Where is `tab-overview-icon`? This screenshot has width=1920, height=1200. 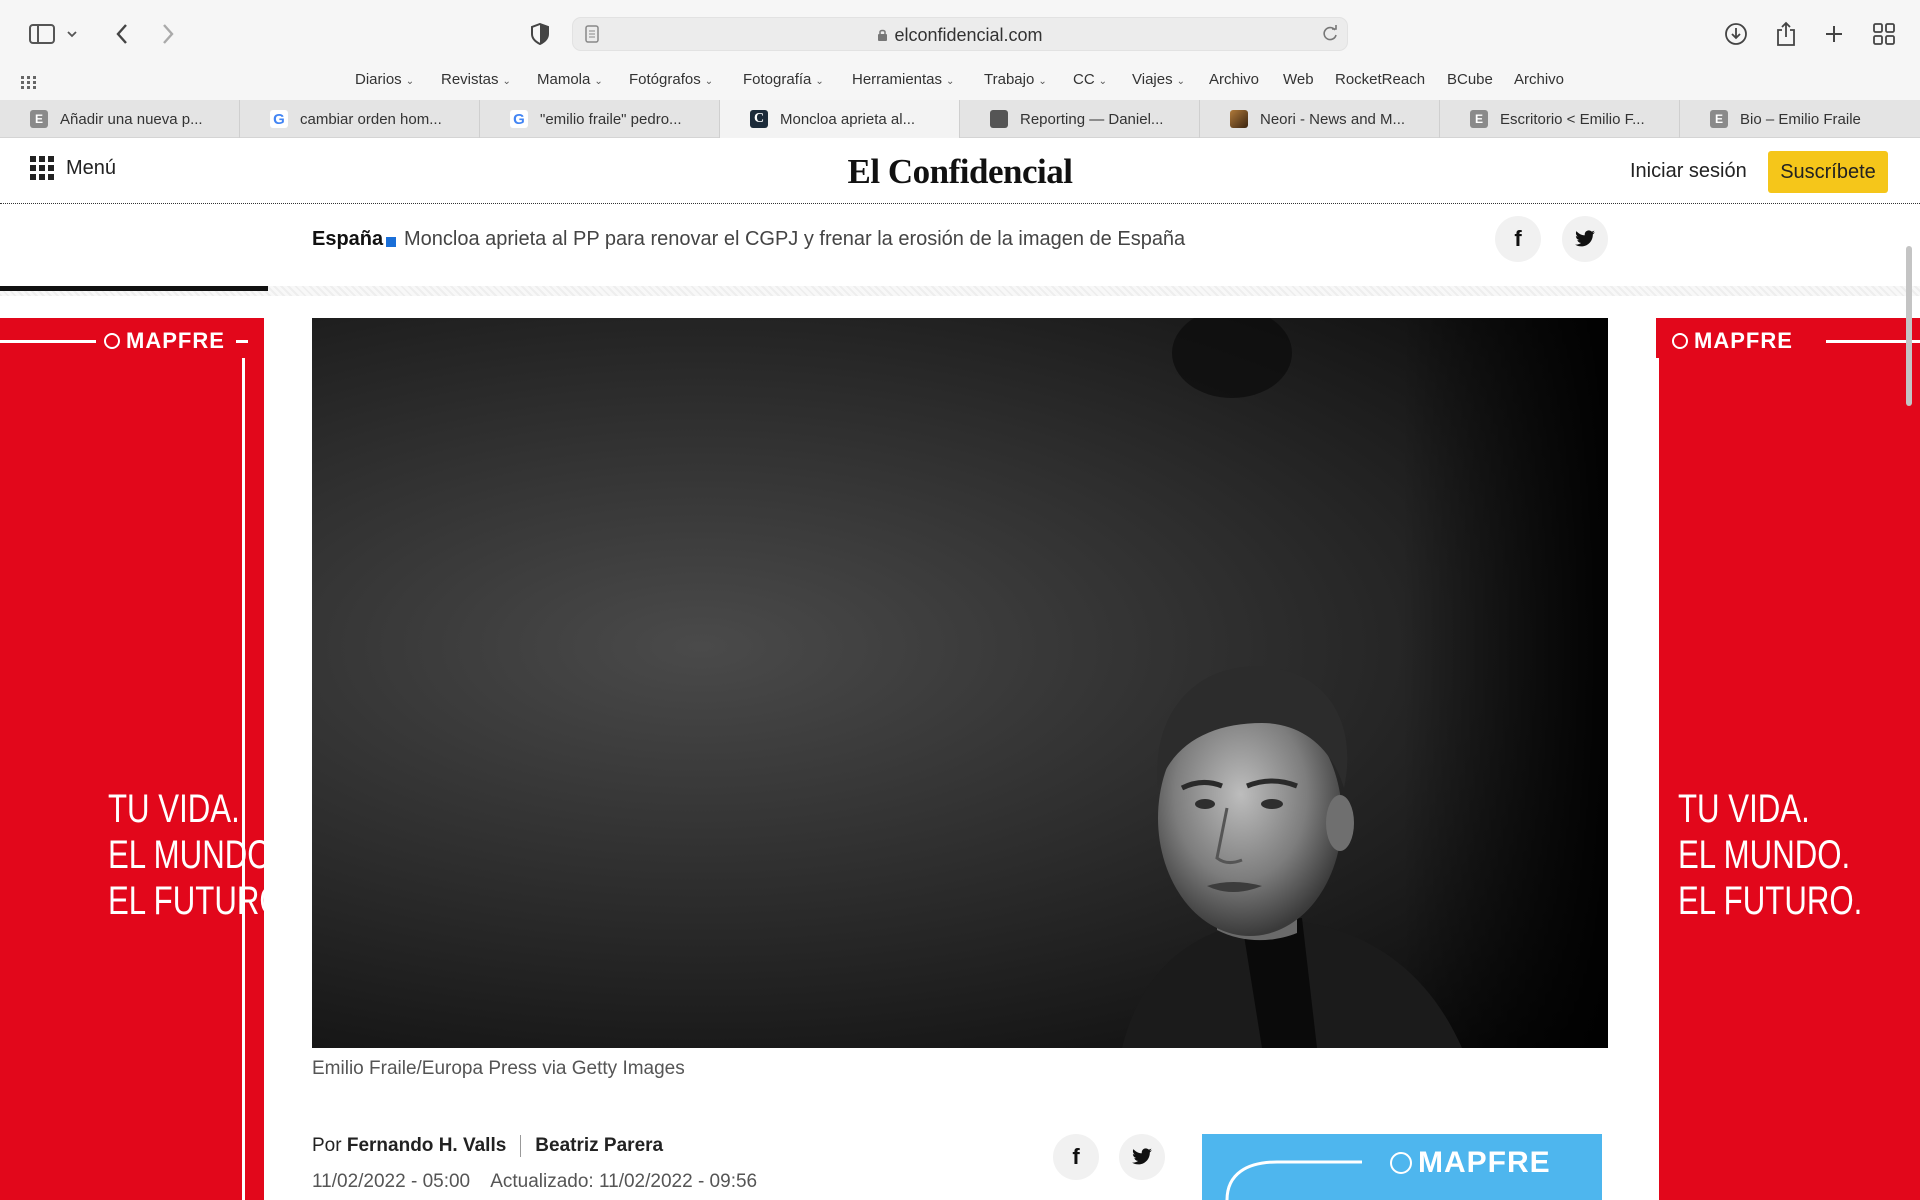 tab-overview-icon is located at coordinates (1884, 34).